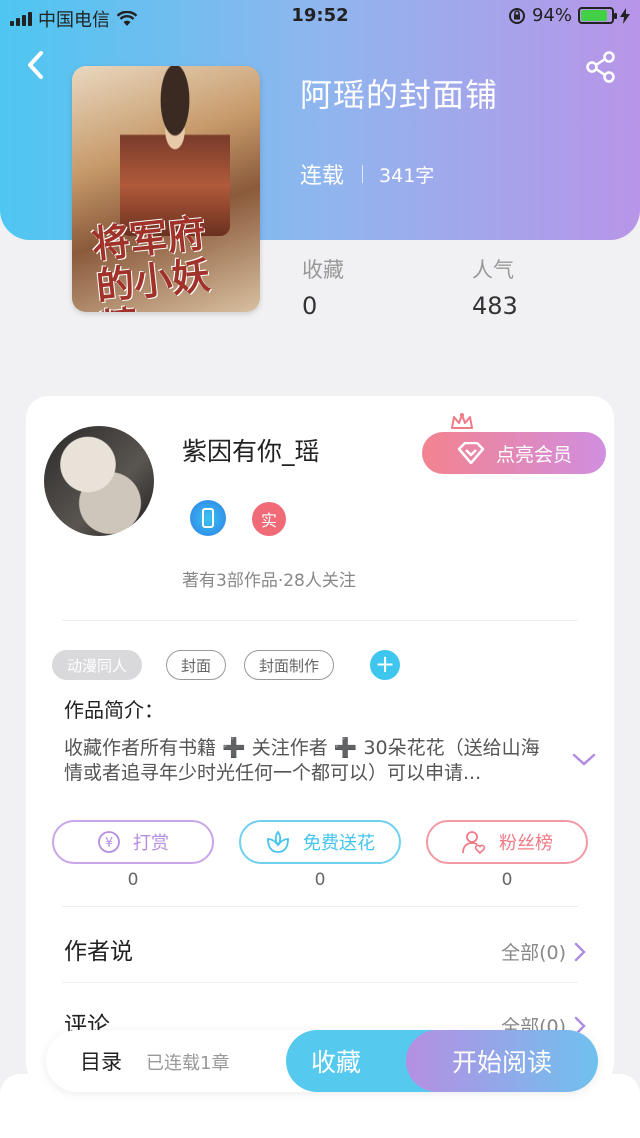 This screenshot has width=640, height=1138. I want to click on send-flower-button: 免费送花, so click(320, 842).